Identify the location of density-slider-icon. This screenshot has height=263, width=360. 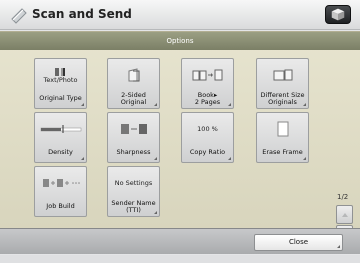
(60, 129).